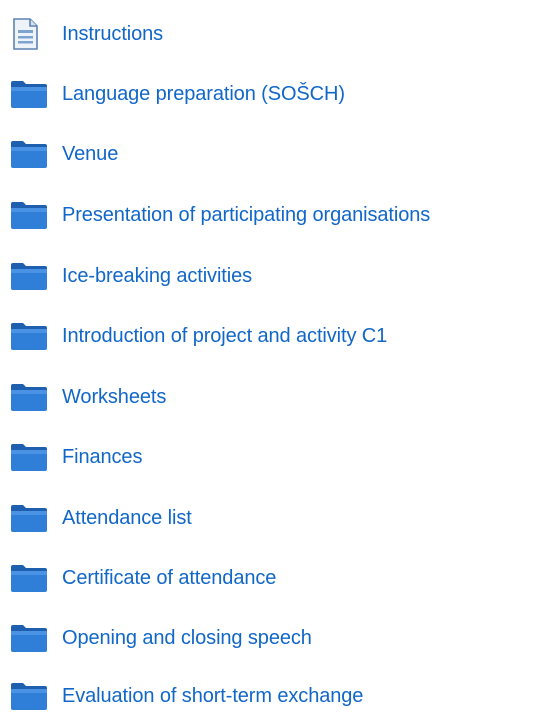 The width and height of the screenshot is (540, 717). Describe the element at coordinates (169, 578) in the screenshot. I see `resource-label: Certificate of attendance` at that location.